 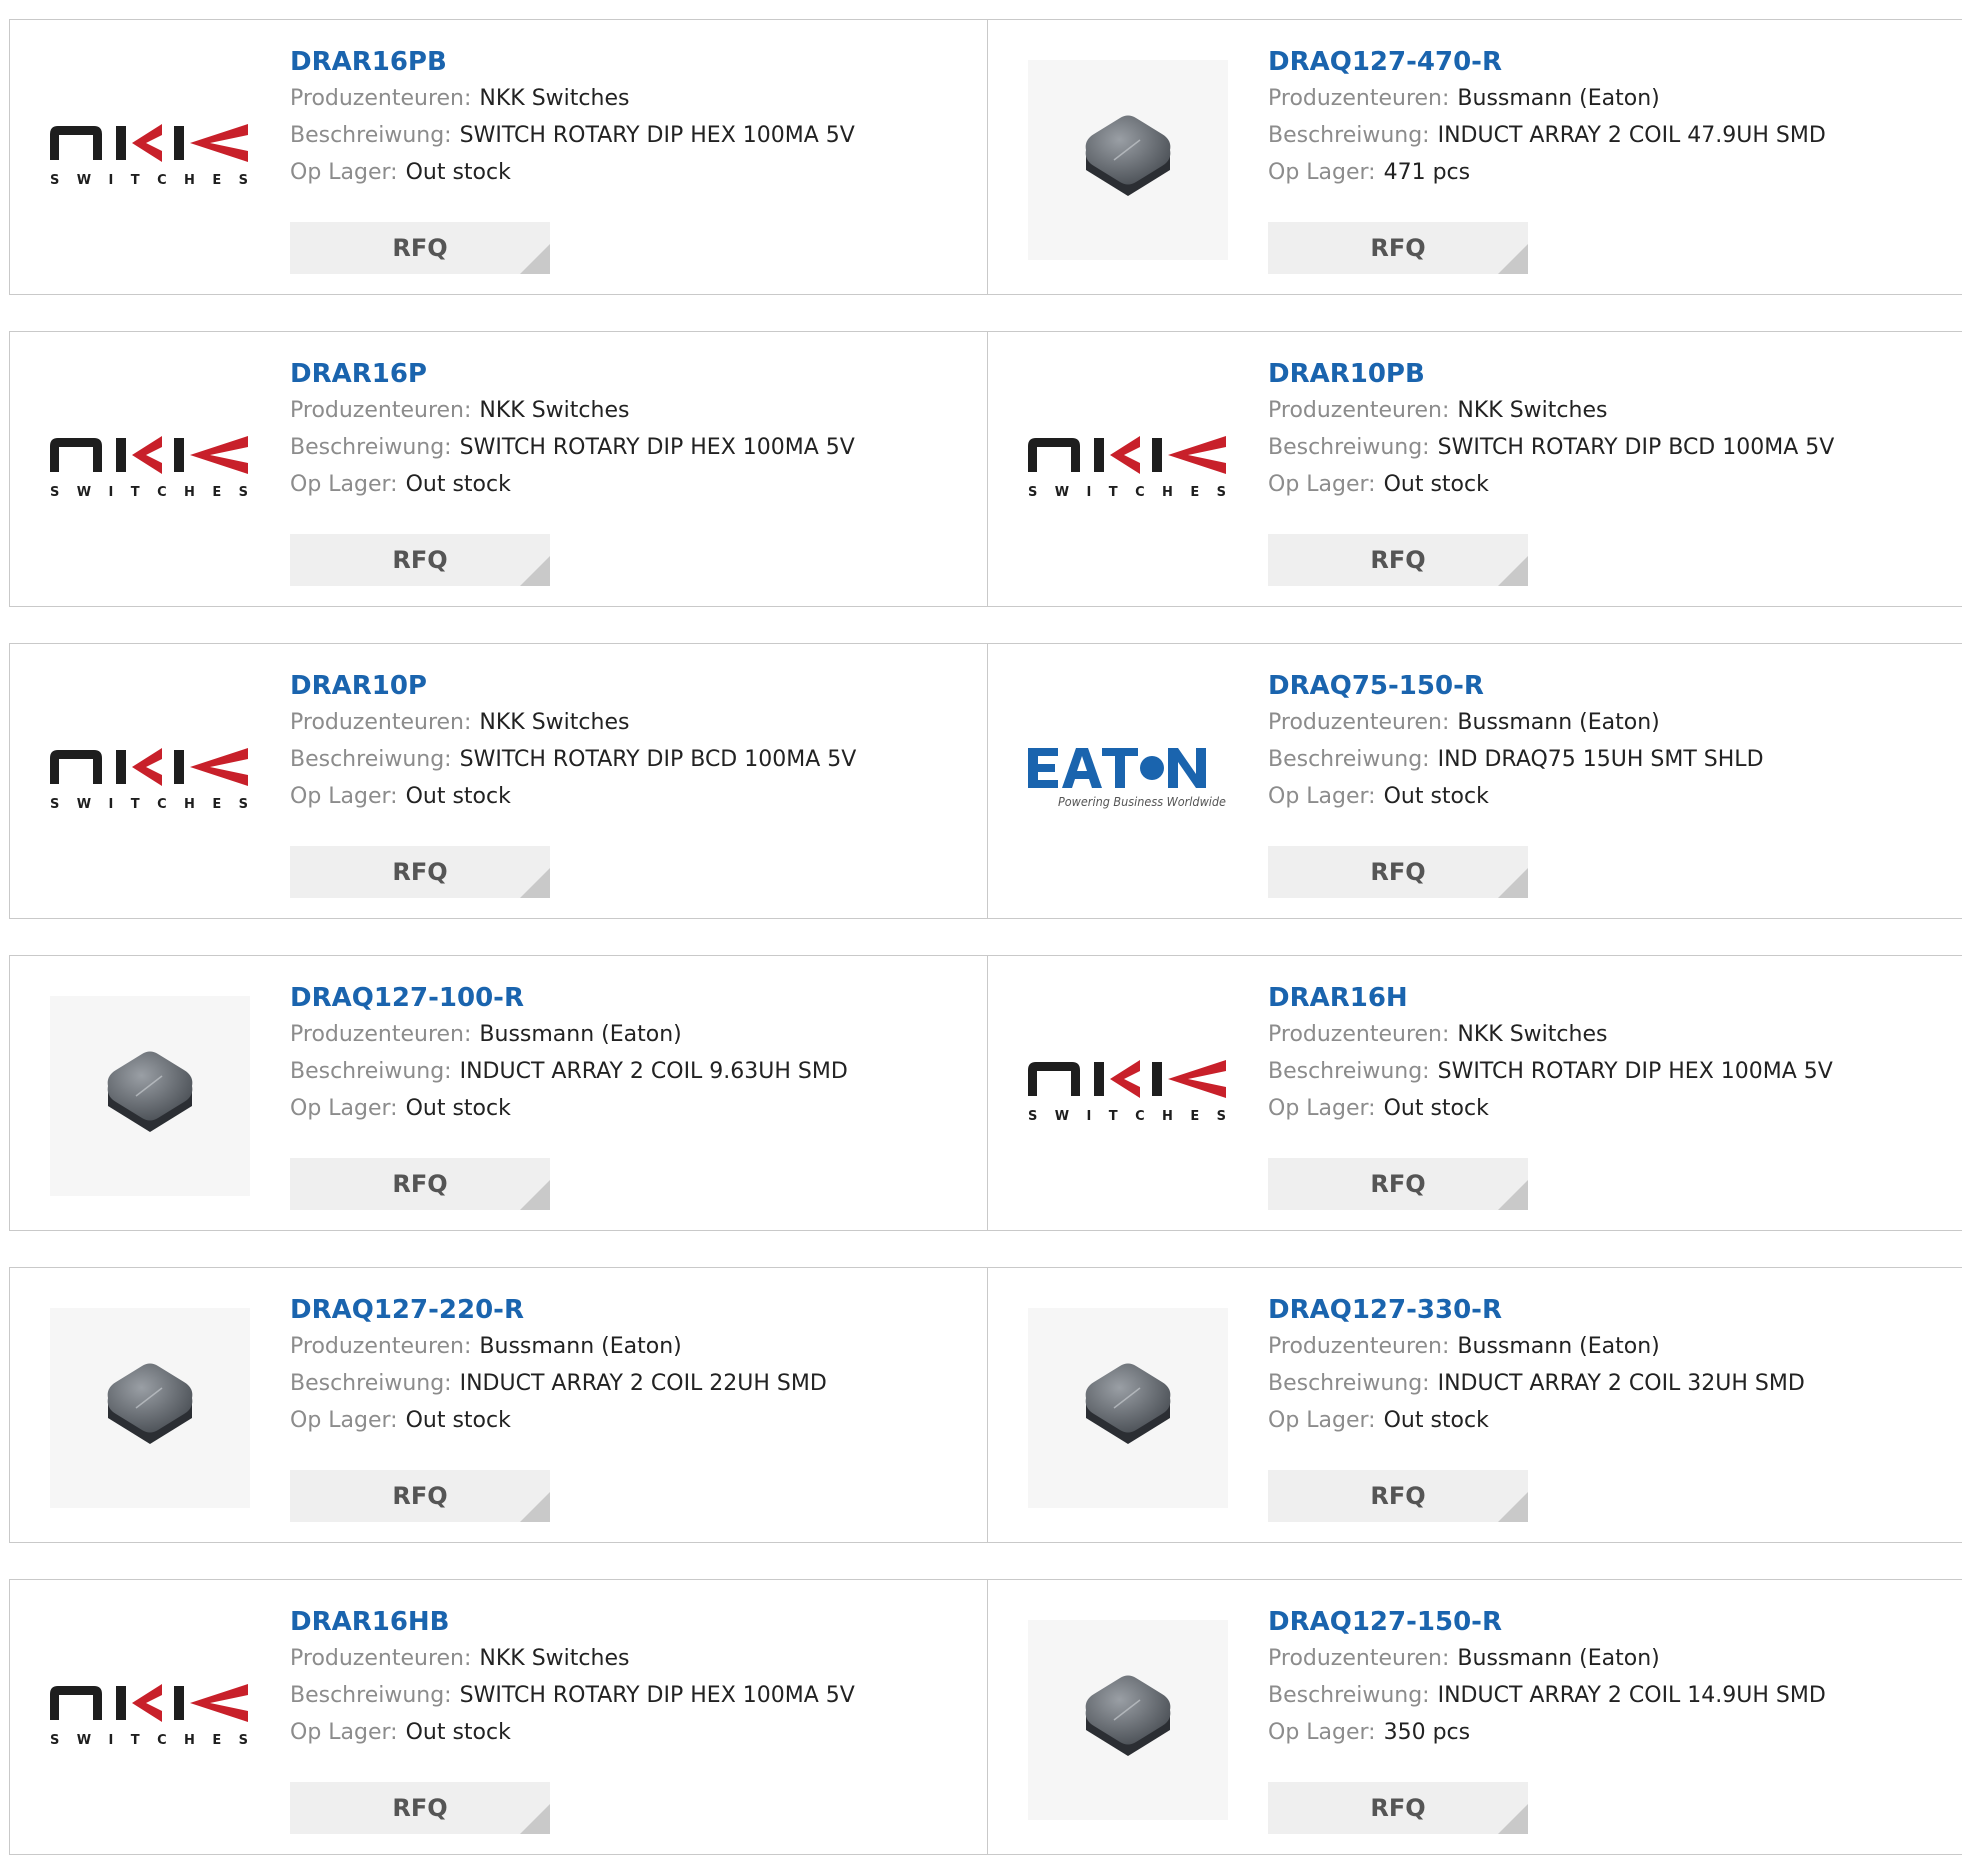 I want to click on stock-value: 471 pcs, so click(x=1427, y=172).